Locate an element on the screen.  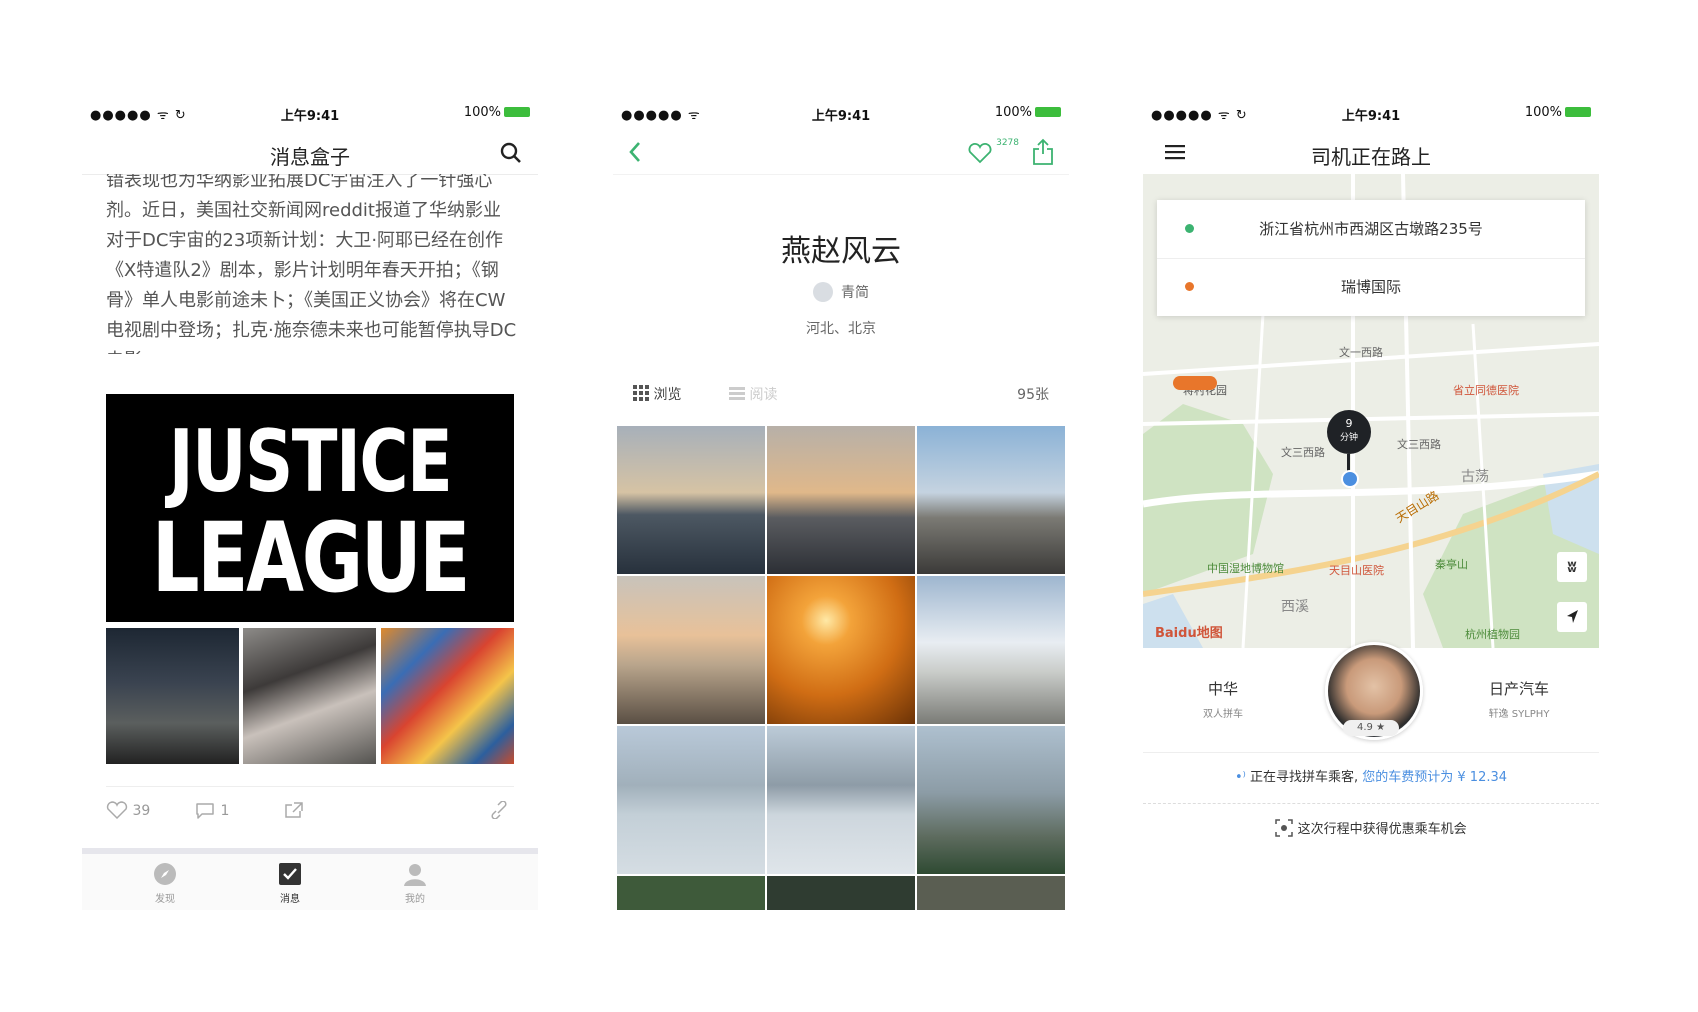
driver-card: 中华 双人拼车 4.9 ★ 日产汽车 轩逸 SYLPHY is located at coordinates (1371, 697).